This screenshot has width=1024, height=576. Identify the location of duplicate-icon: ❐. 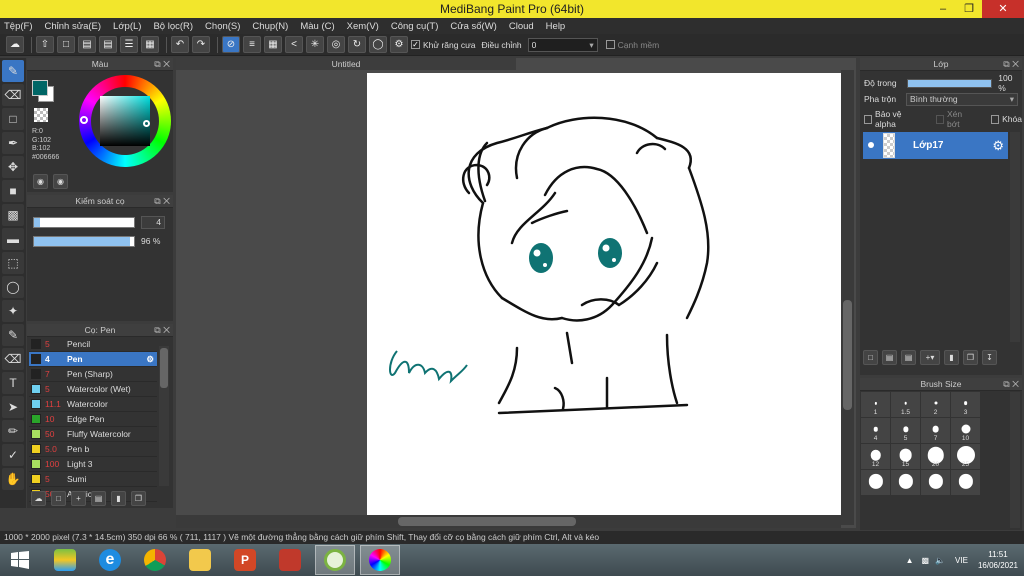
(138, 498).